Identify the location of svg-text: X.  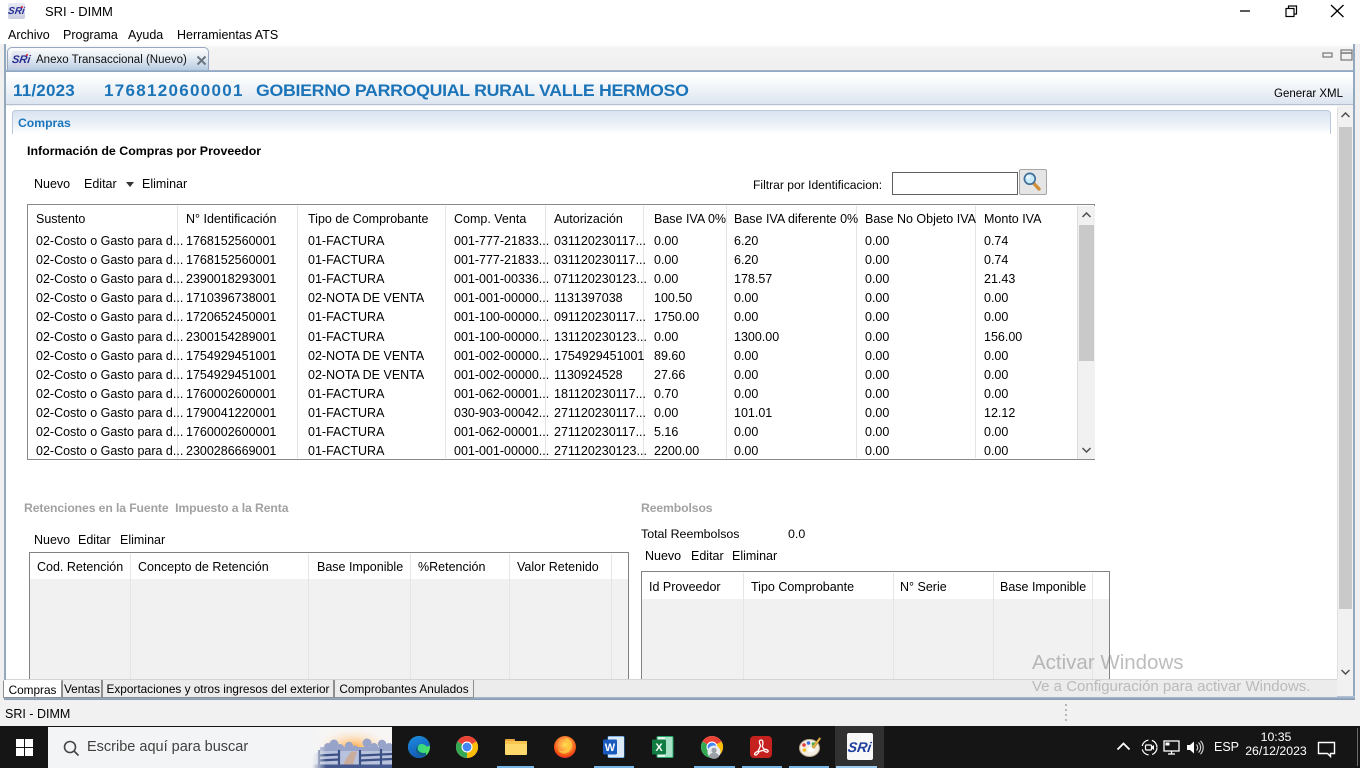
(659, 748).